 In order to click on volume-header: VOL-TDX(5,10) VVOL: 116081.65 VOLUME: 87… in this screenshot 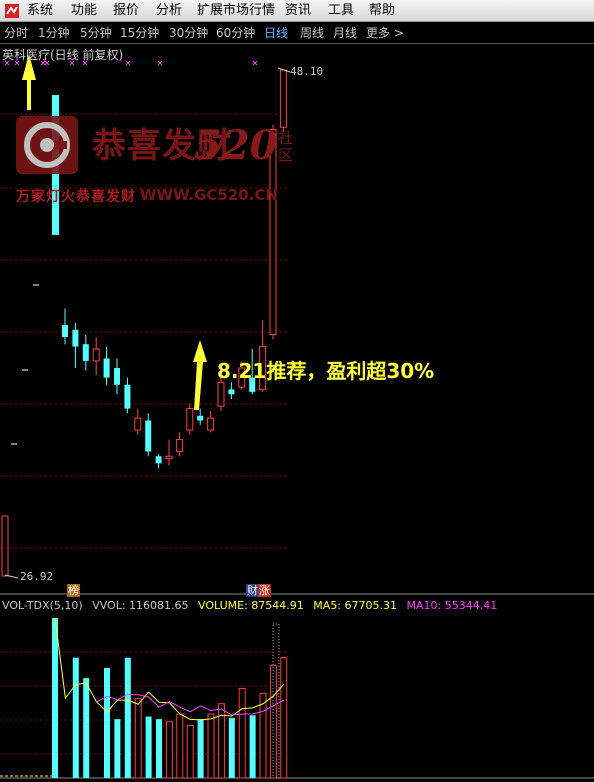, I will do `click(252, 605)`.